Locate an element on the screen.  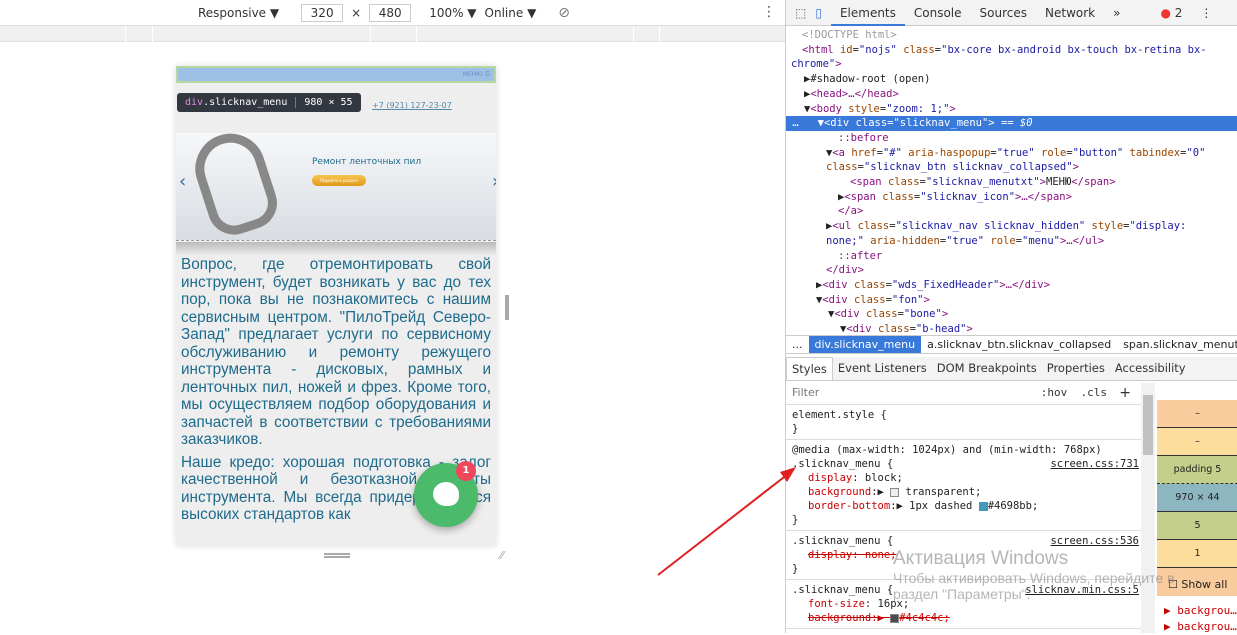
divider is located at coordinates (336, 249).